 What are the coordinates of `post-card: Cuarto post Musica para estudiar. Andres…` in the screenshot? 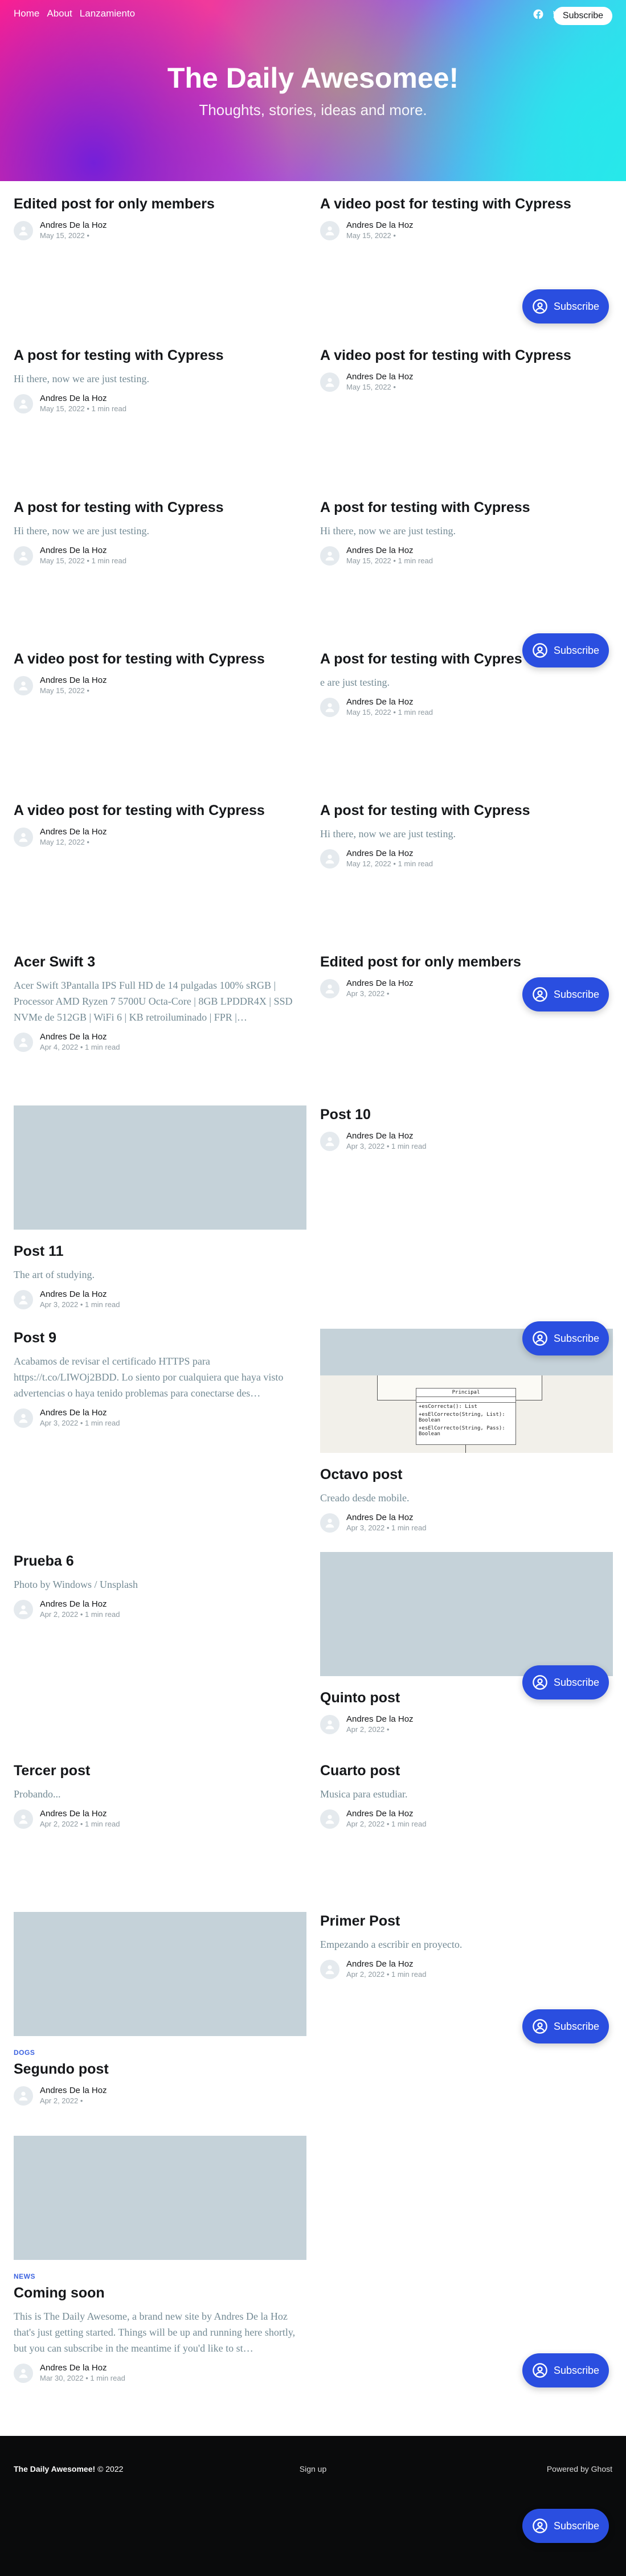 It's located at (466, 1796).